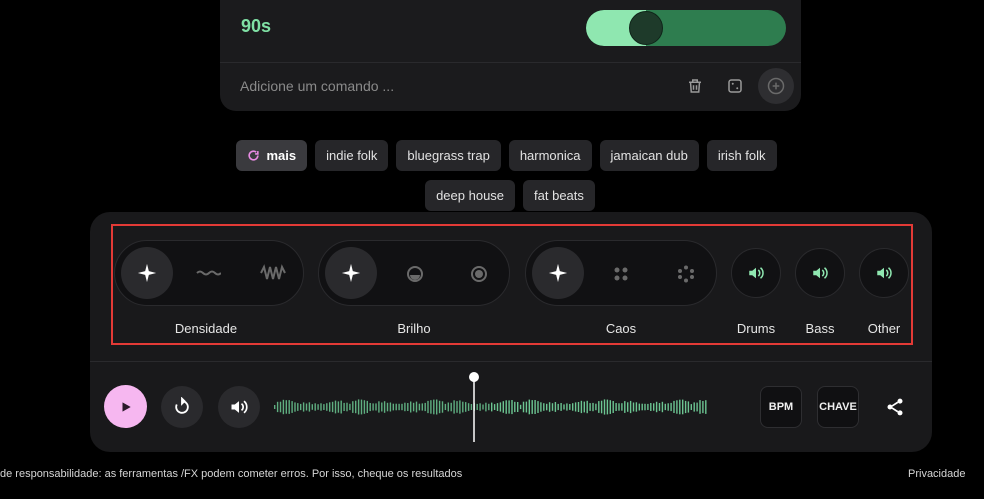 Image resolution: width=984 pixels, height=499 pixels. What do you see at coordinates (448, 155) in the screenshot?
I see `chip: bluegrass trap` at bounding box center [448, 155].